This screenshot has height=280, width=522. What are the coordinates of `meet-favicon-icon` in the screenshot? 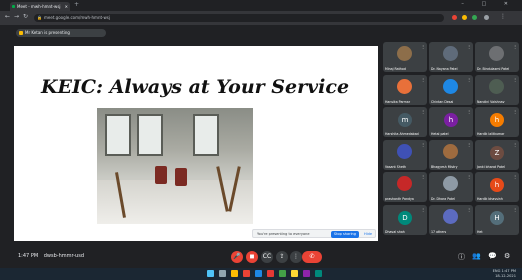 It's located at (13, 6).